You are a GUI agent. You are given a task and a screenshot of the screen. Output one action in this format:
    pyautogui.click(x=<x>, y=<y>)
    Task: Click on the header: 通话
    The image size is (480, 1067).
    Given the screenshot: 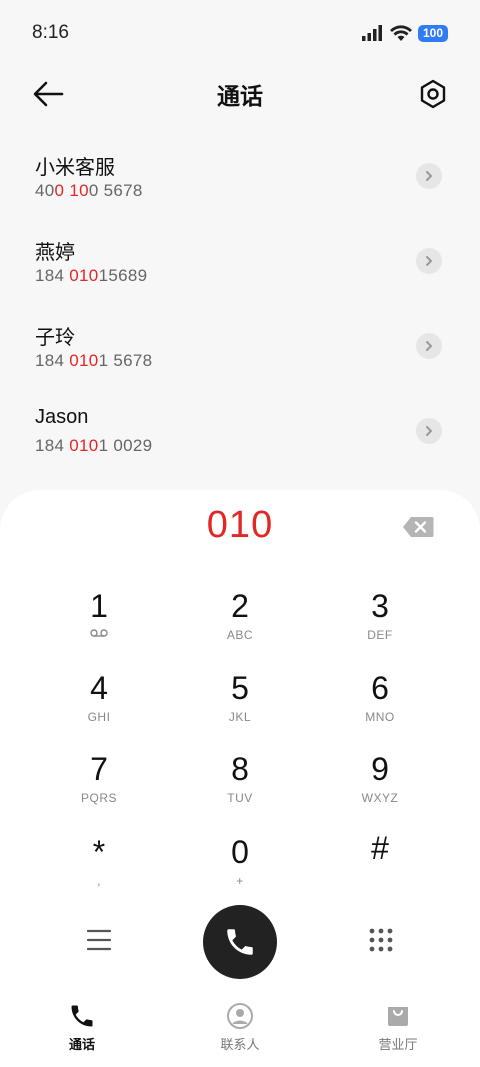 What is the action you would take?
    pyautogui.click(x=240, y=94)
    